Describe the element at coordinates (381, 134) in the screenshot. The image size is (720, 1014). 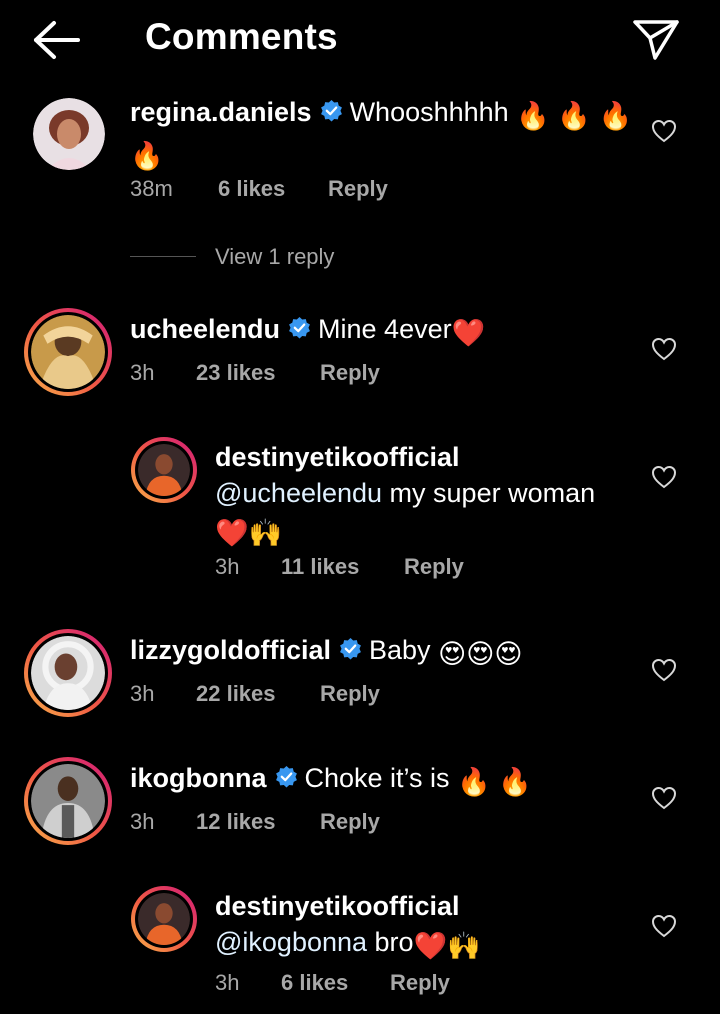
I see `comment-body: regina.daniels Whooshhhhh 🔥 🔥 🔥 🔥` at that location.